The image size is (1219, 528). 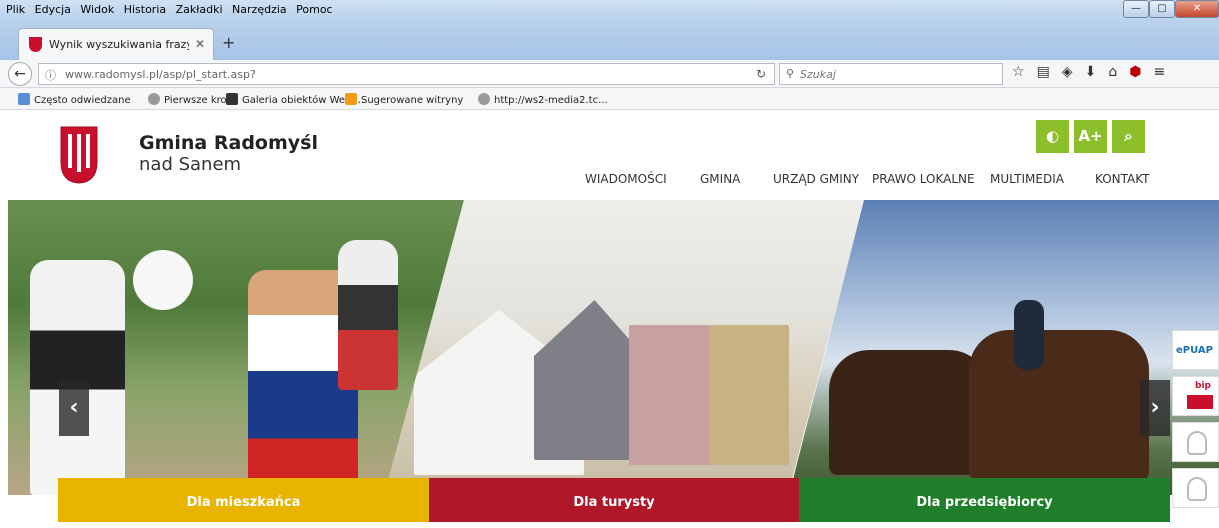 What do you see at coordinates (1136, 9) in the screenshot?
I see `minimize-button: —` at bounding box center [1136, 9].